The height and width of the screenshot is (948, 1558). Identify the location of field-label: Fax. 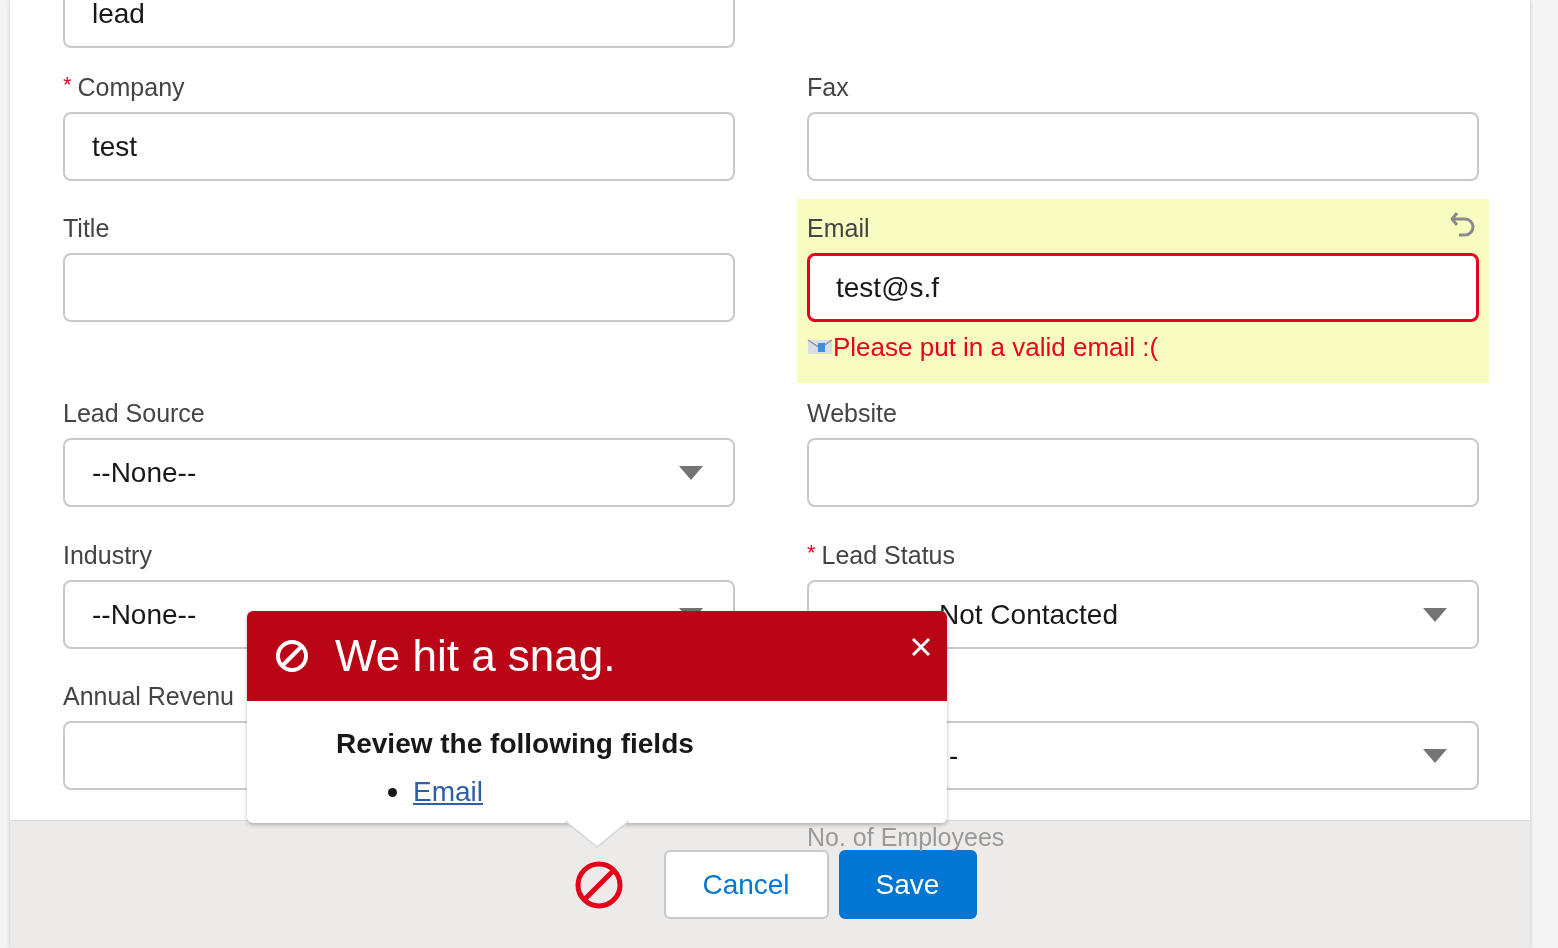
(828, 87).